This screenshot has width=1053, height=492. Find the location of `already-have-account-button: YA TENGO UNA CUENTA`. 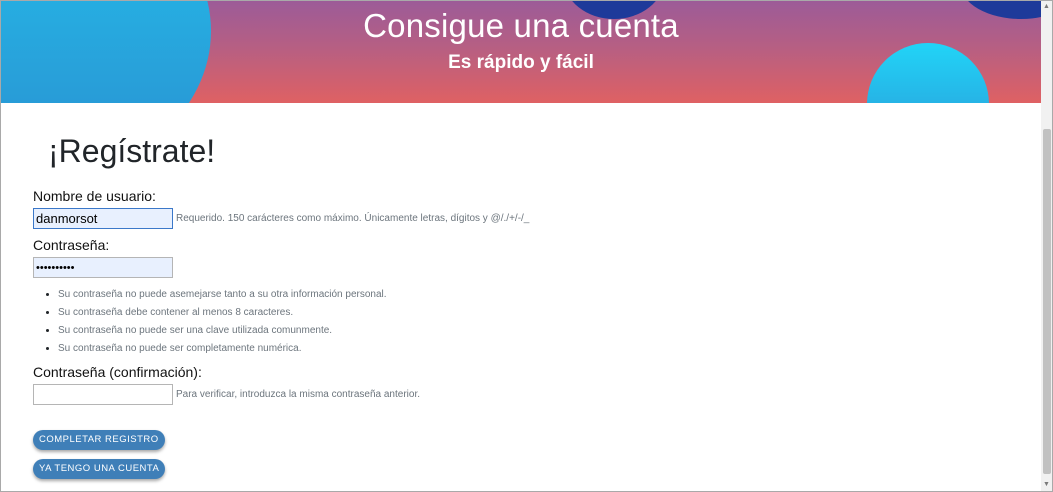

already-have-account-button: YA TENGO UNA CUENTA is located at coordinates (99, 469).